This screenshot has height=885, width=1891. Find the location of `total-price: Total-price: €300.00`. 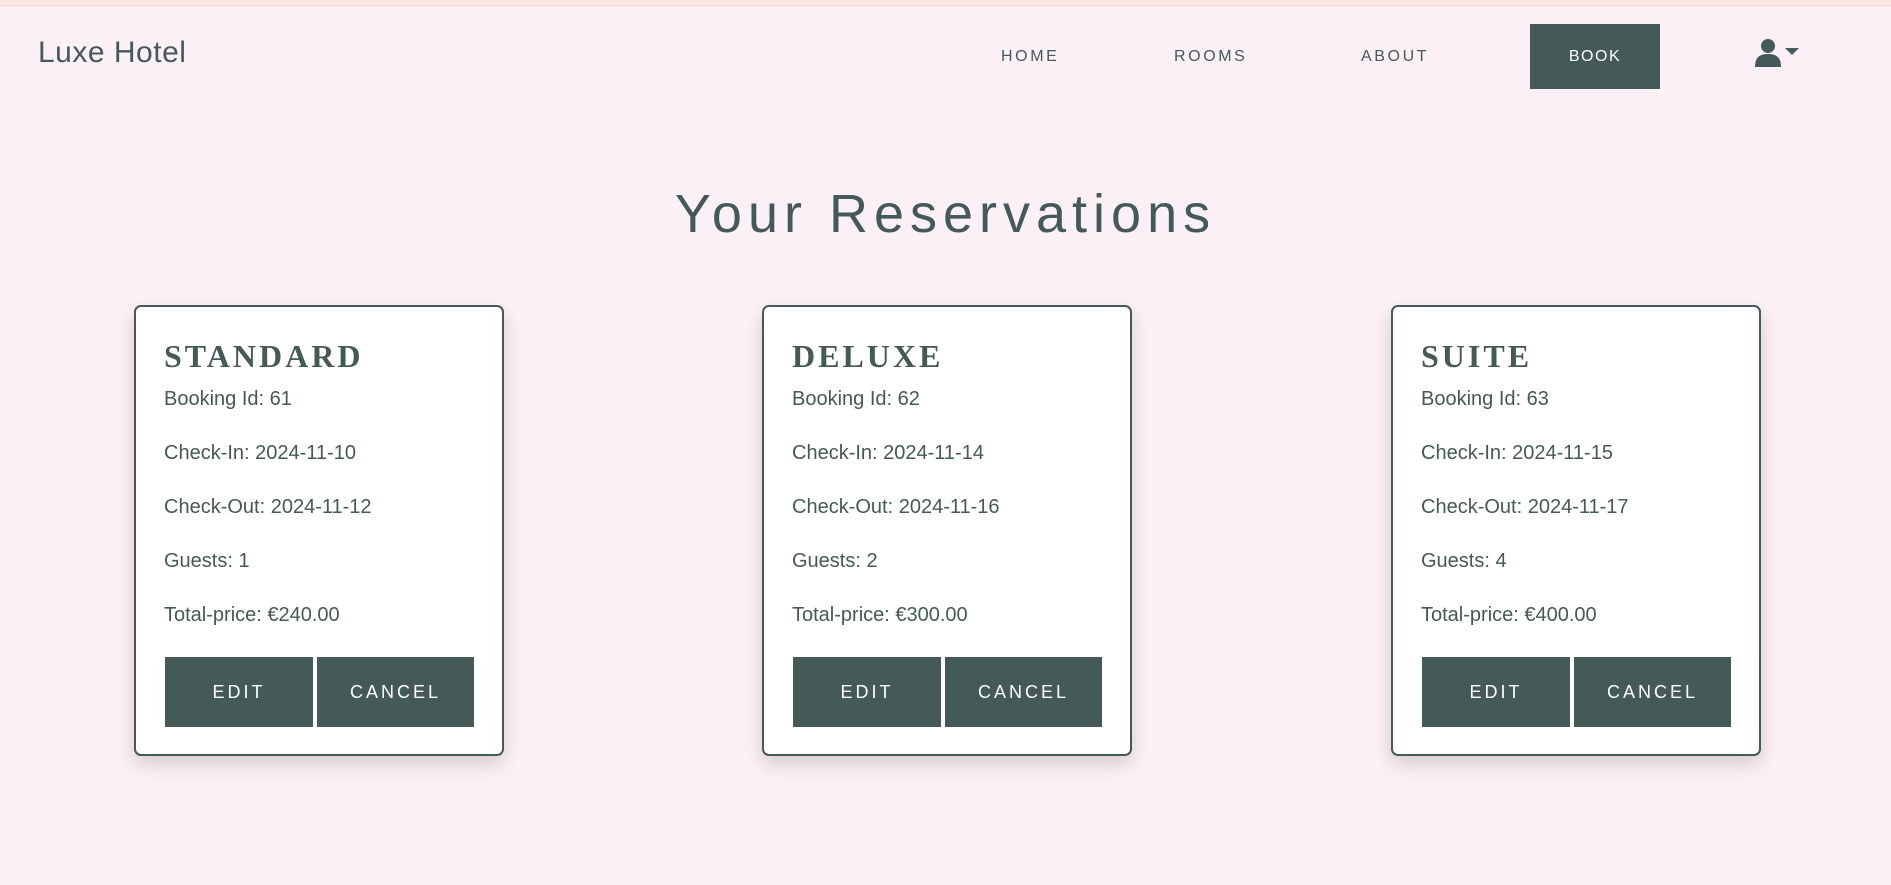

total-price: Total-price: €300.00 is located at coordinates (880, 615).